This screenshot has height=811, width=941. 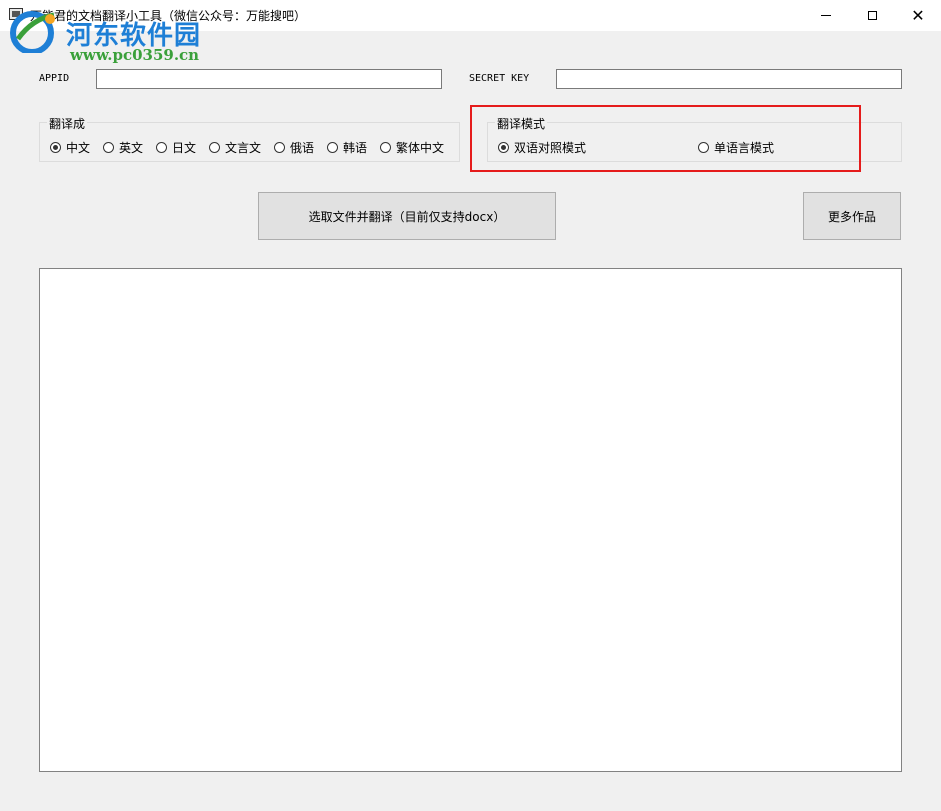 I want to click on watermark-logo-icon, so click(x=32, y=32).